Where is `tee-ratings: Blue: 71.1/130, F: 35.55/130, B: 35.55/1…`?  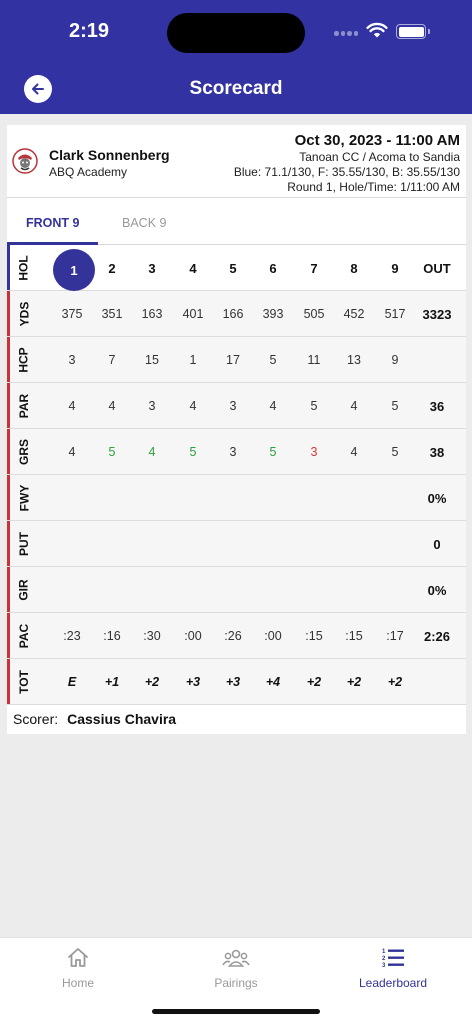
tee-ratings: Blue: 71.1/130, F: 35.55/130, B: 35.55/1… is located at coordinates (346, 172).